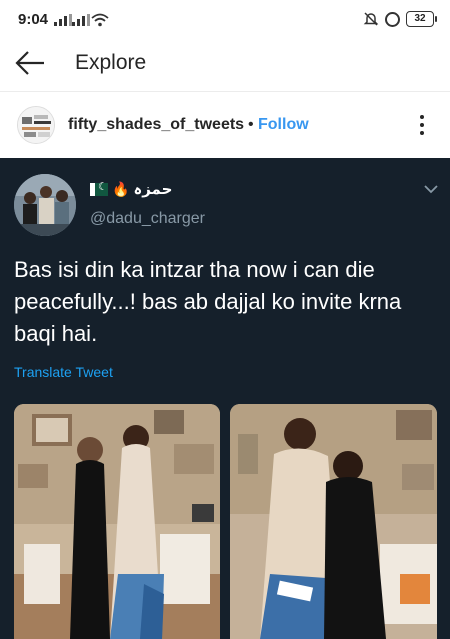 The height and width of the screenshot is (639, 450). Describe the element at coordinates (153, 189) in the screenshot. I see `tweet-display-name: حمزہ` at that location.